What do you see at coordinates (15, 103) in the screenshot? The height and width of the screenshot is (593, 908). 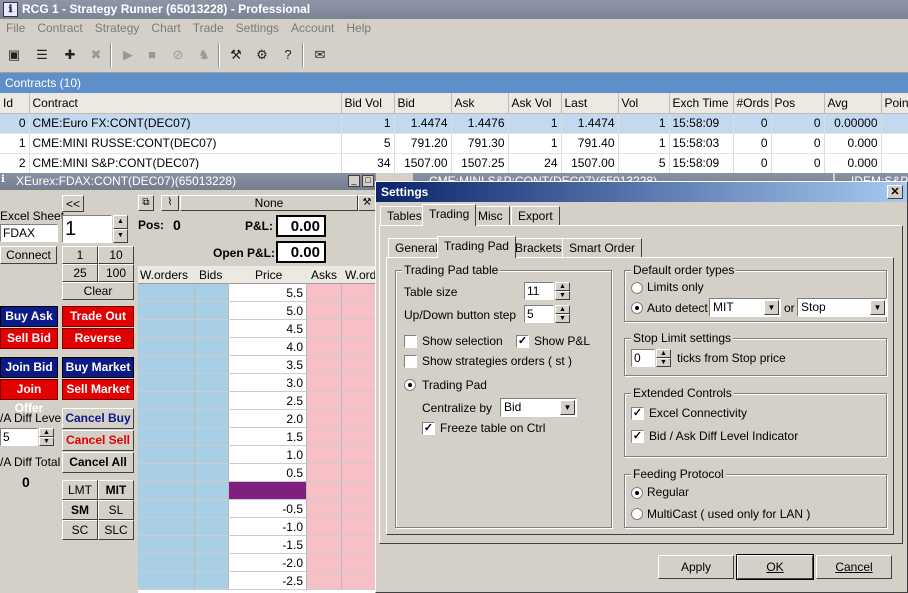 I see `col-id: Id` at bounding box center [15, 103].